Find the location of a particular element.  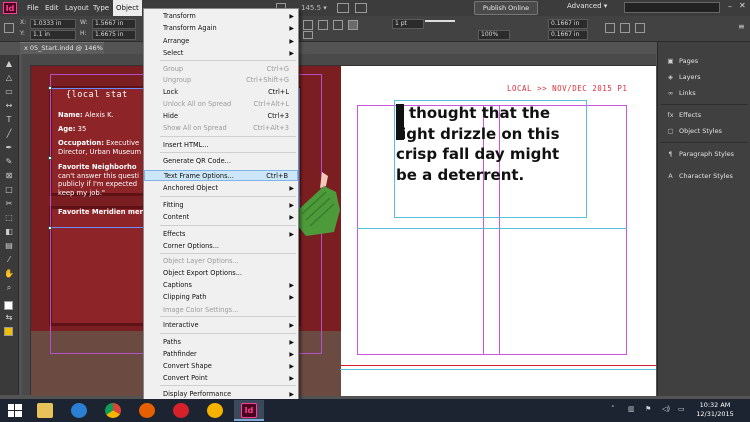

menu-item-transform: Transform ▶ is located at coordinates (221, 16).